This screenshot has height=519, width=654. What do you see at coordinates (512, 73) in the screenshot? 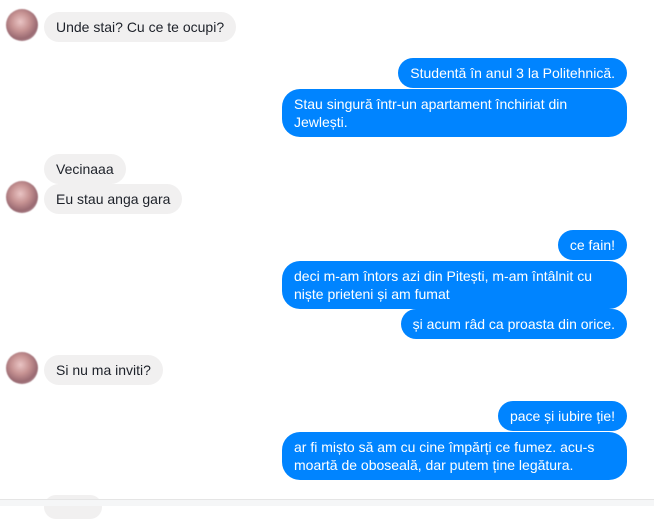
I see `outgoing-message: Studentă în anul 3 la Politehnică.` at bounding box center [512, 73].